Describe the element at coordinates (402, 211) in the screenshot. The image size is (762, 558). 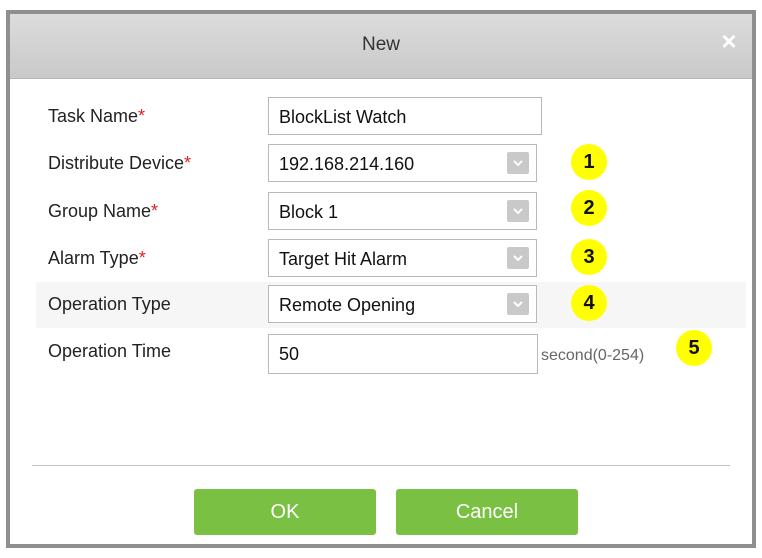
I see `group-name-select: Block 1` at that location.